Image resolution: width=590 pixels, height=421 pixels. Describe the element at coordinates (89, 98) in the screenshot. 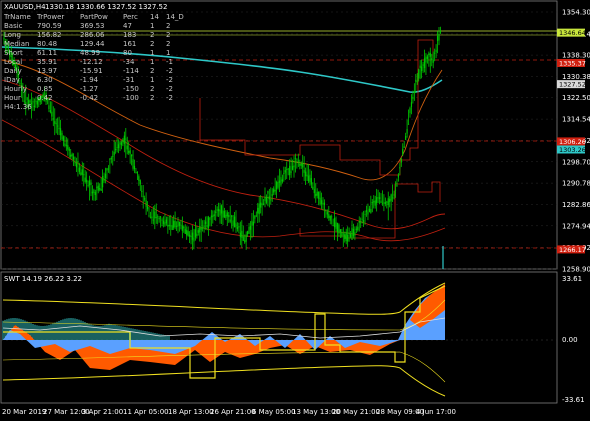

I see `table-cell: -0.42` at that location.